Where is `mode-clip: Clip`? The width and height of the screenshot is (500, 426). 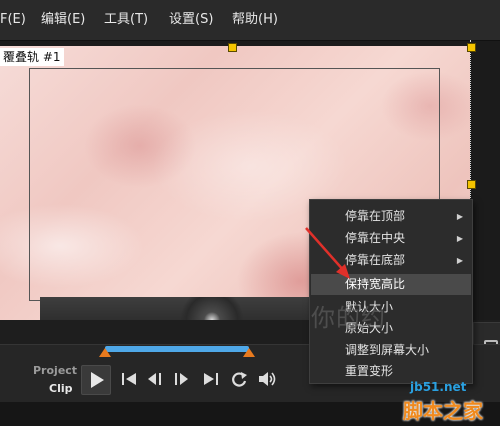
mode-clip: Clip is located at coordinates (61, 388).